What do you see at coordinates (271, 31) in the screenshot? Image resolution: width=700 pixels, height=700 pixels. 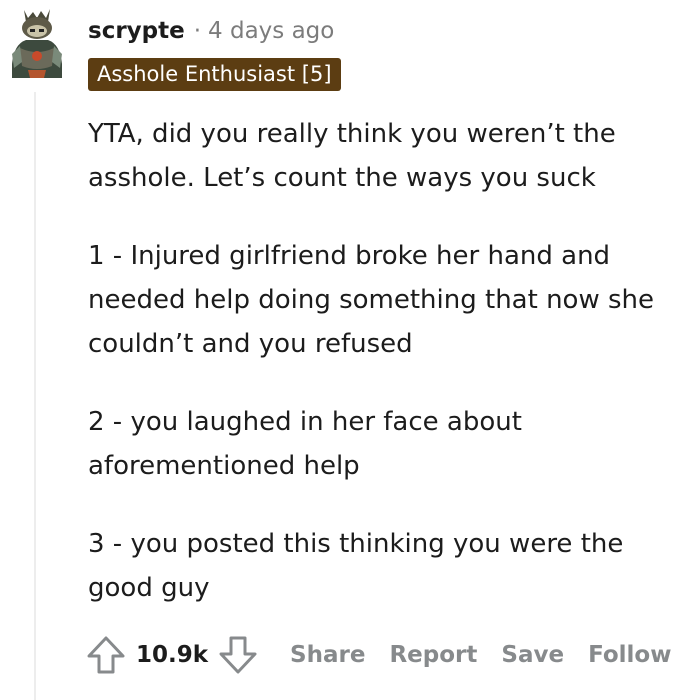 I see `timestamp: 4 days ago` at bounding box center [271, 31].